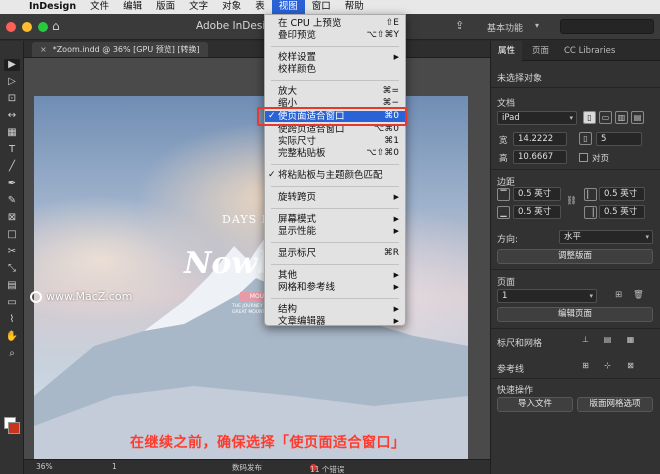 The image size is (660, 474). Describe the element at coordinates (43, 27) in the screenshot. I see `zoom-window-button` at that location.